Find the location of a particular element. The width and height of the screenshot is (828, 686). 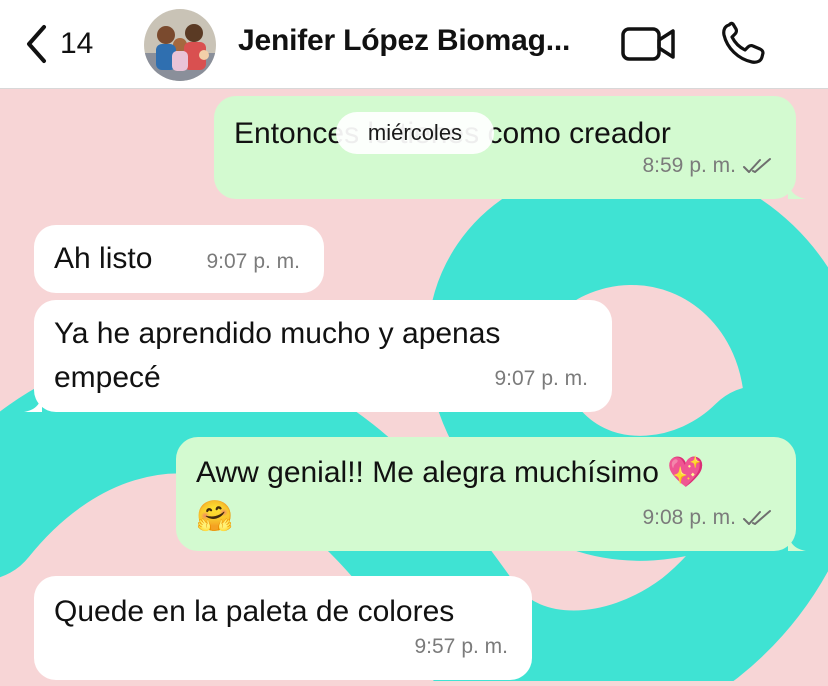

message-meta: 8:59 p. m. is located at coordinates (707, 165).